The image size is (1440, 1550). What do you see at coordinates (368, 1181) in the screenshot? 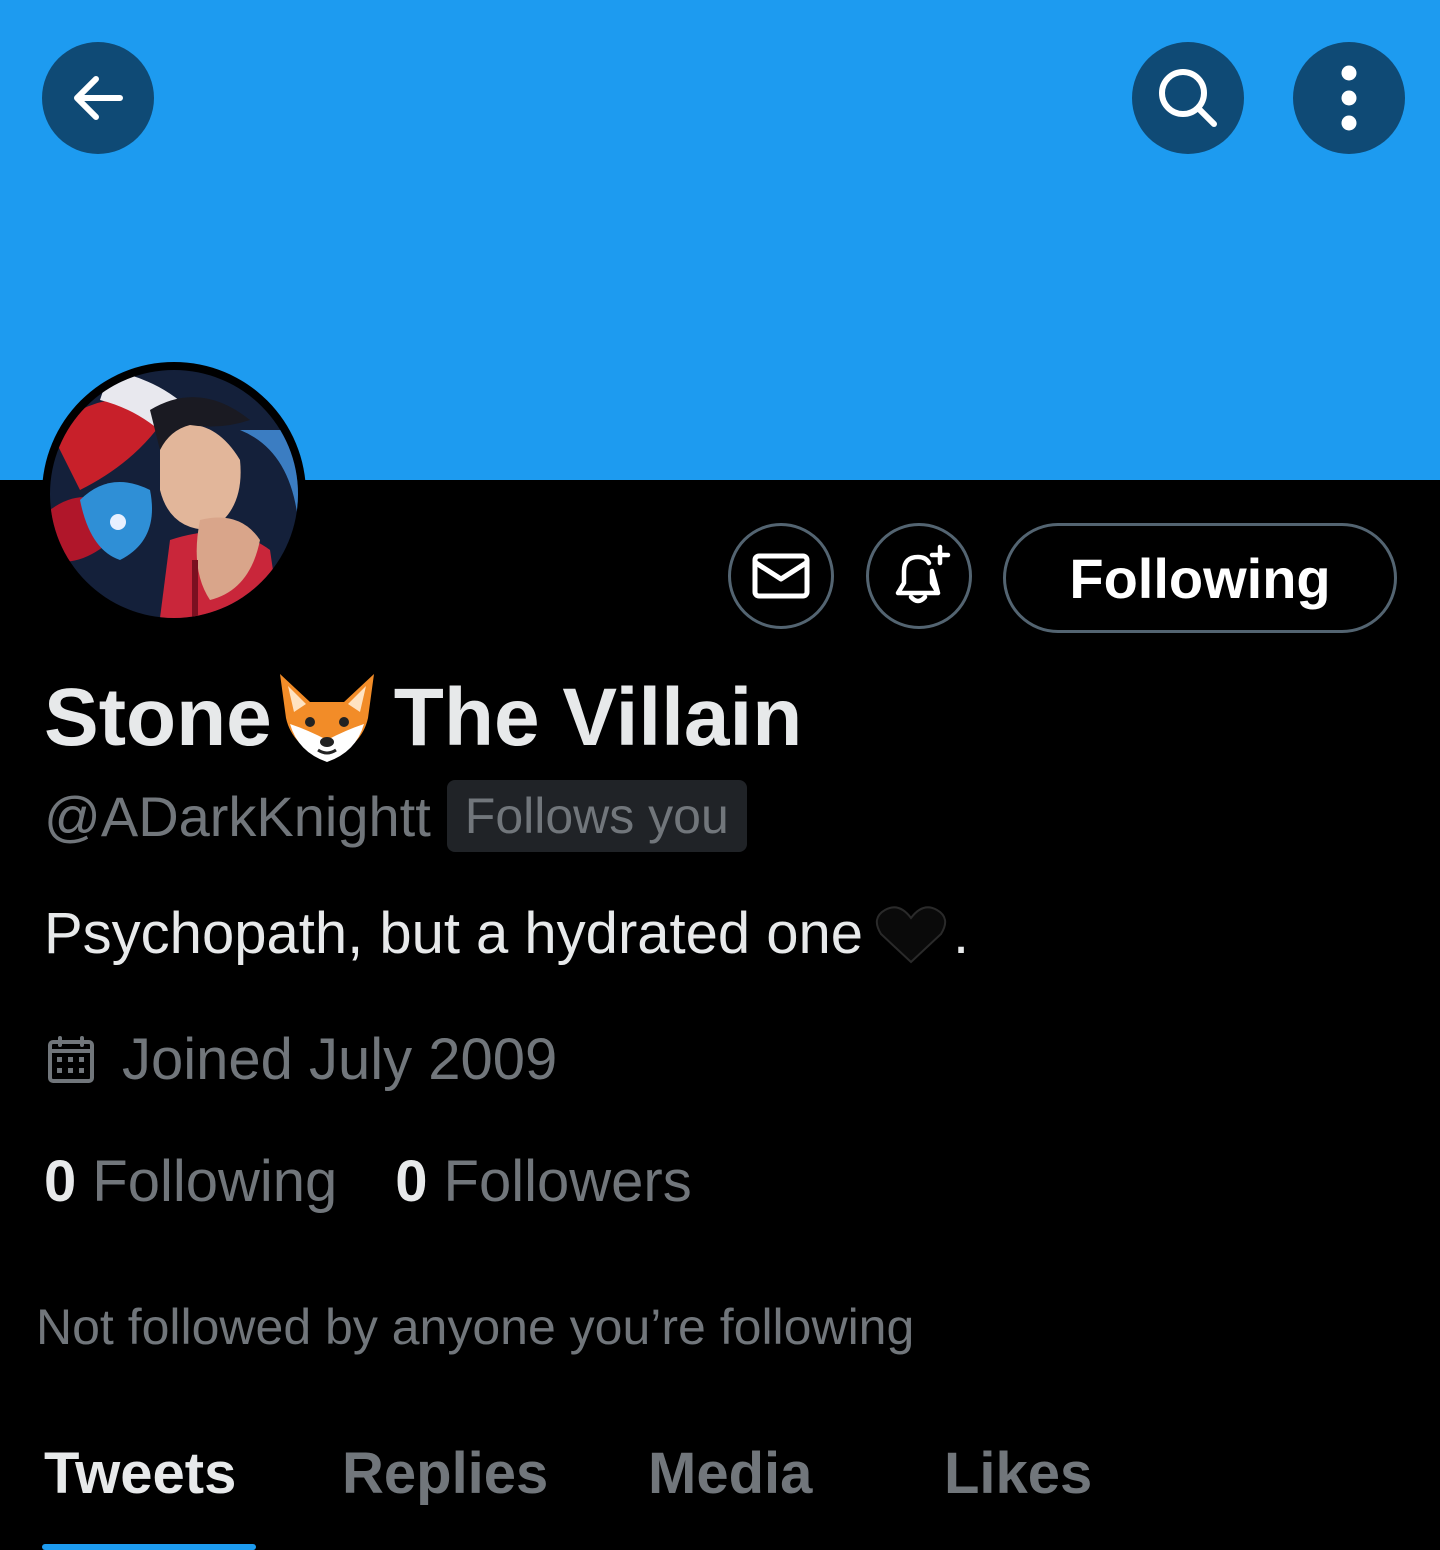
I see `follow-stats: 0 Following 0 Followers` at bounding box center [368, 1181].